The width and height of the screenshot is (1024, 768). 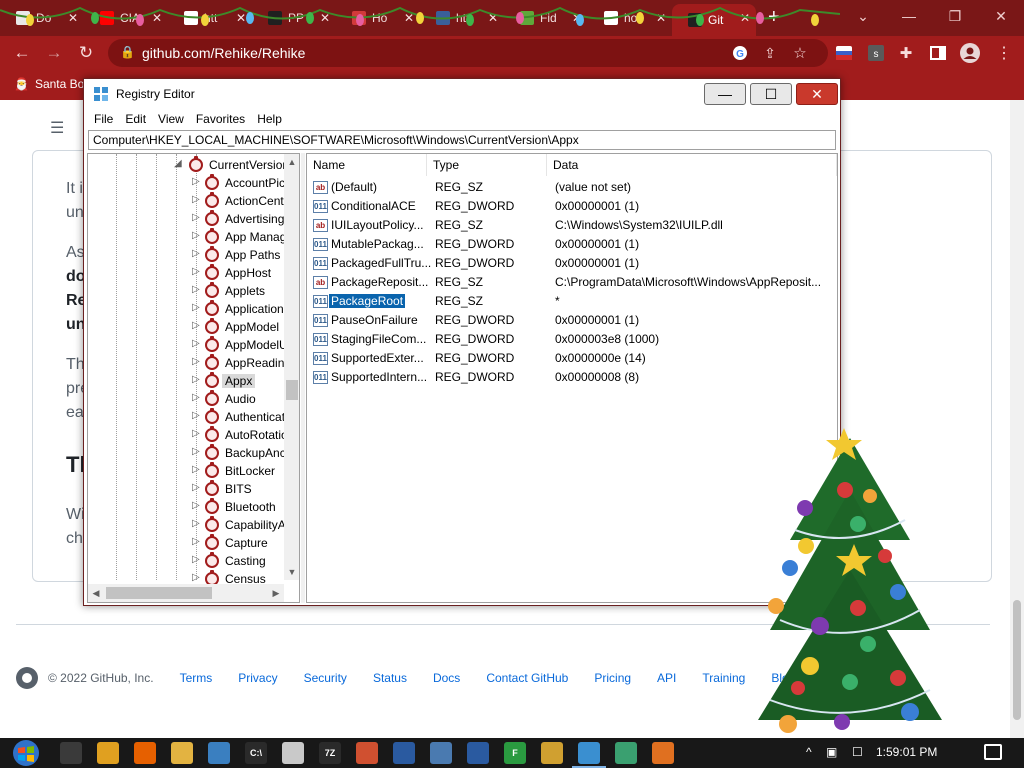 What do you see at coordinates (145, 753) in the screenshot?
I see `taskbar-firefox-icon` at bounding box center [145, 753].